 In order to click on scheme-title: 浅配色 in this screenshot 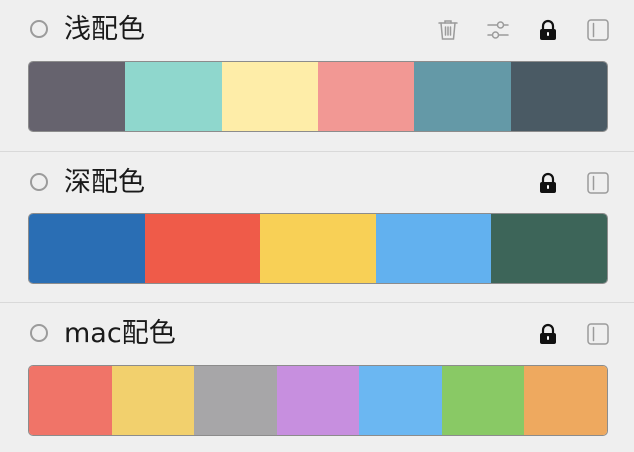, I will do `click(104, 29)`.